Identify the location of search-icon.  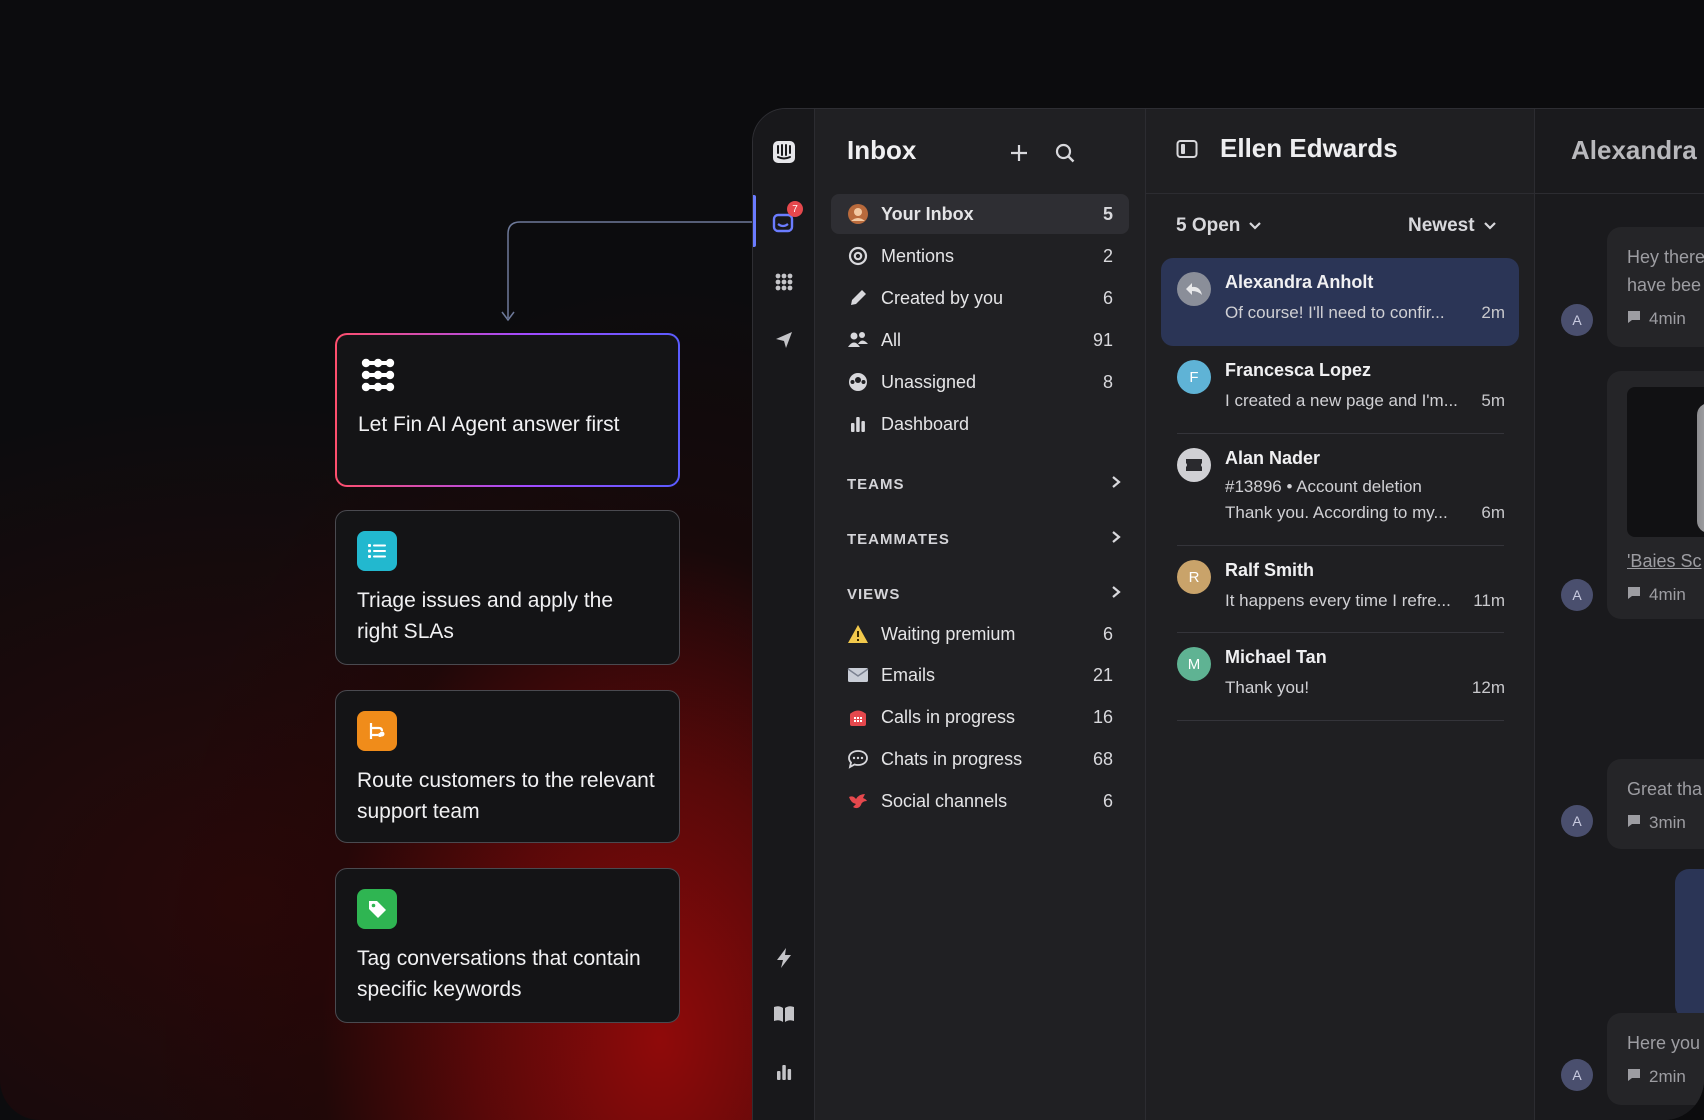
(1065, 153).